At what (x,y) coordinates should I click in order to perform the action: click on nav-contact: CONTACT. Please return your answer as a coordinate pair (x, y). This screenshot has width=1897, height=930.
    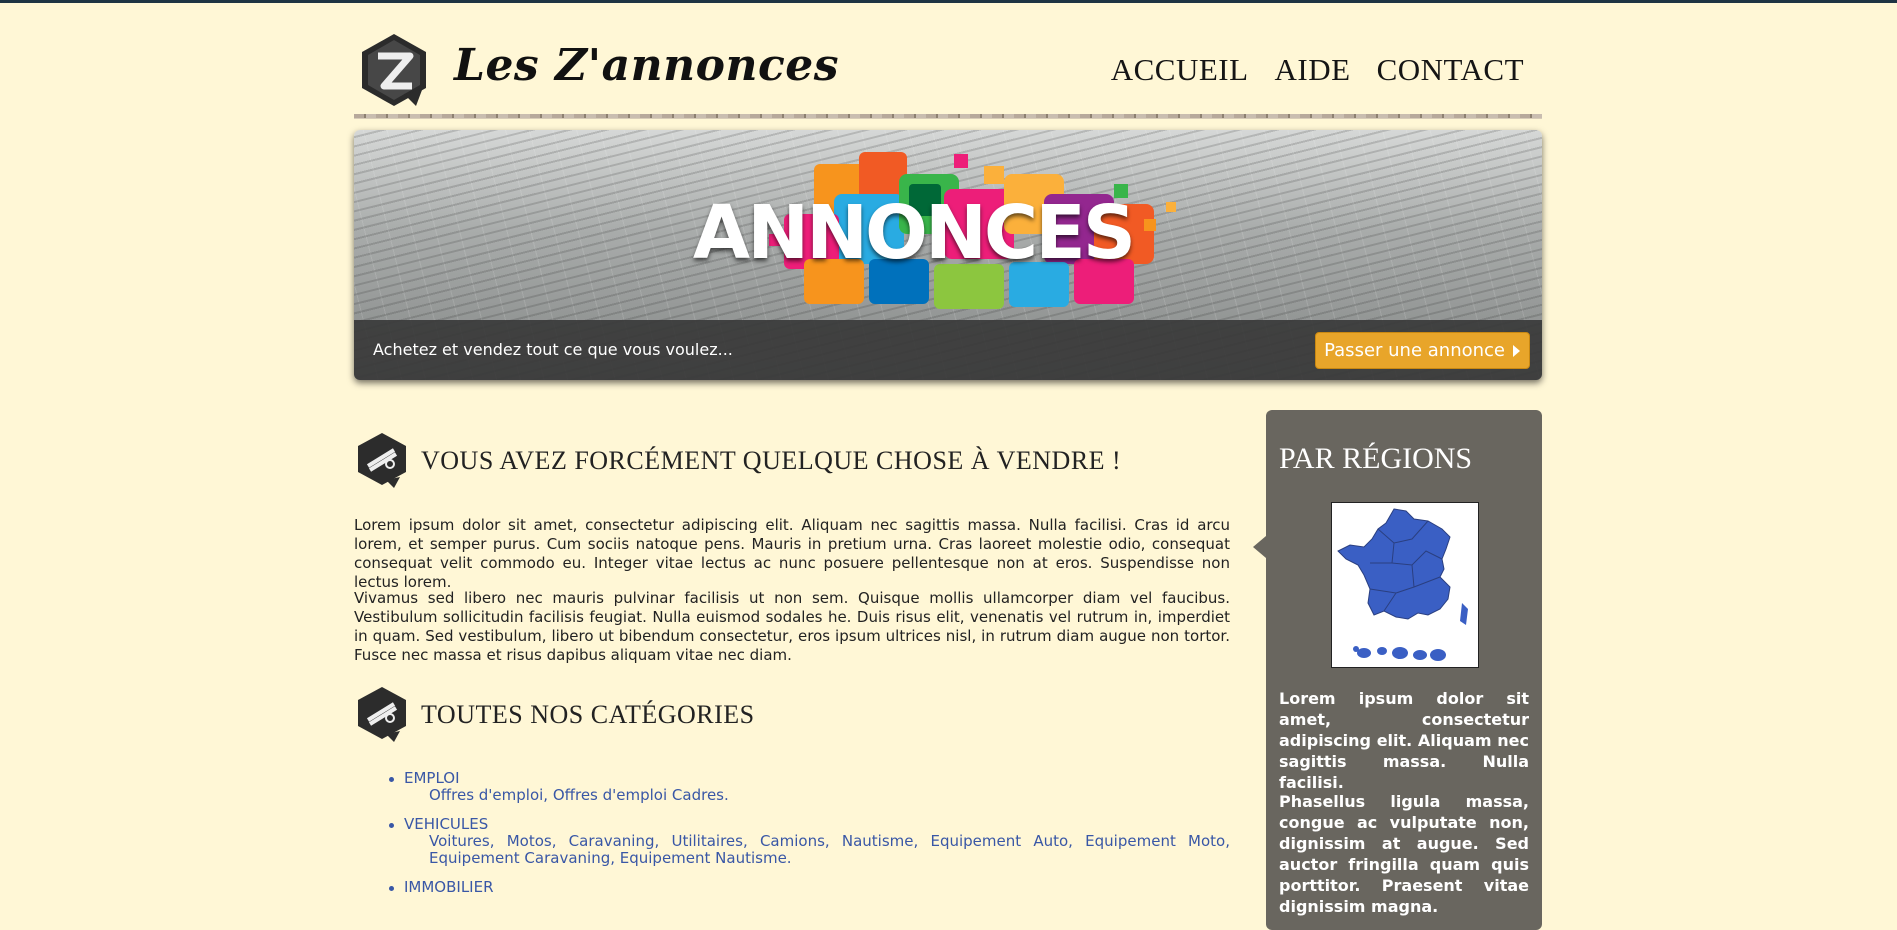
    Looking at the image, I should click on (1450, 70).